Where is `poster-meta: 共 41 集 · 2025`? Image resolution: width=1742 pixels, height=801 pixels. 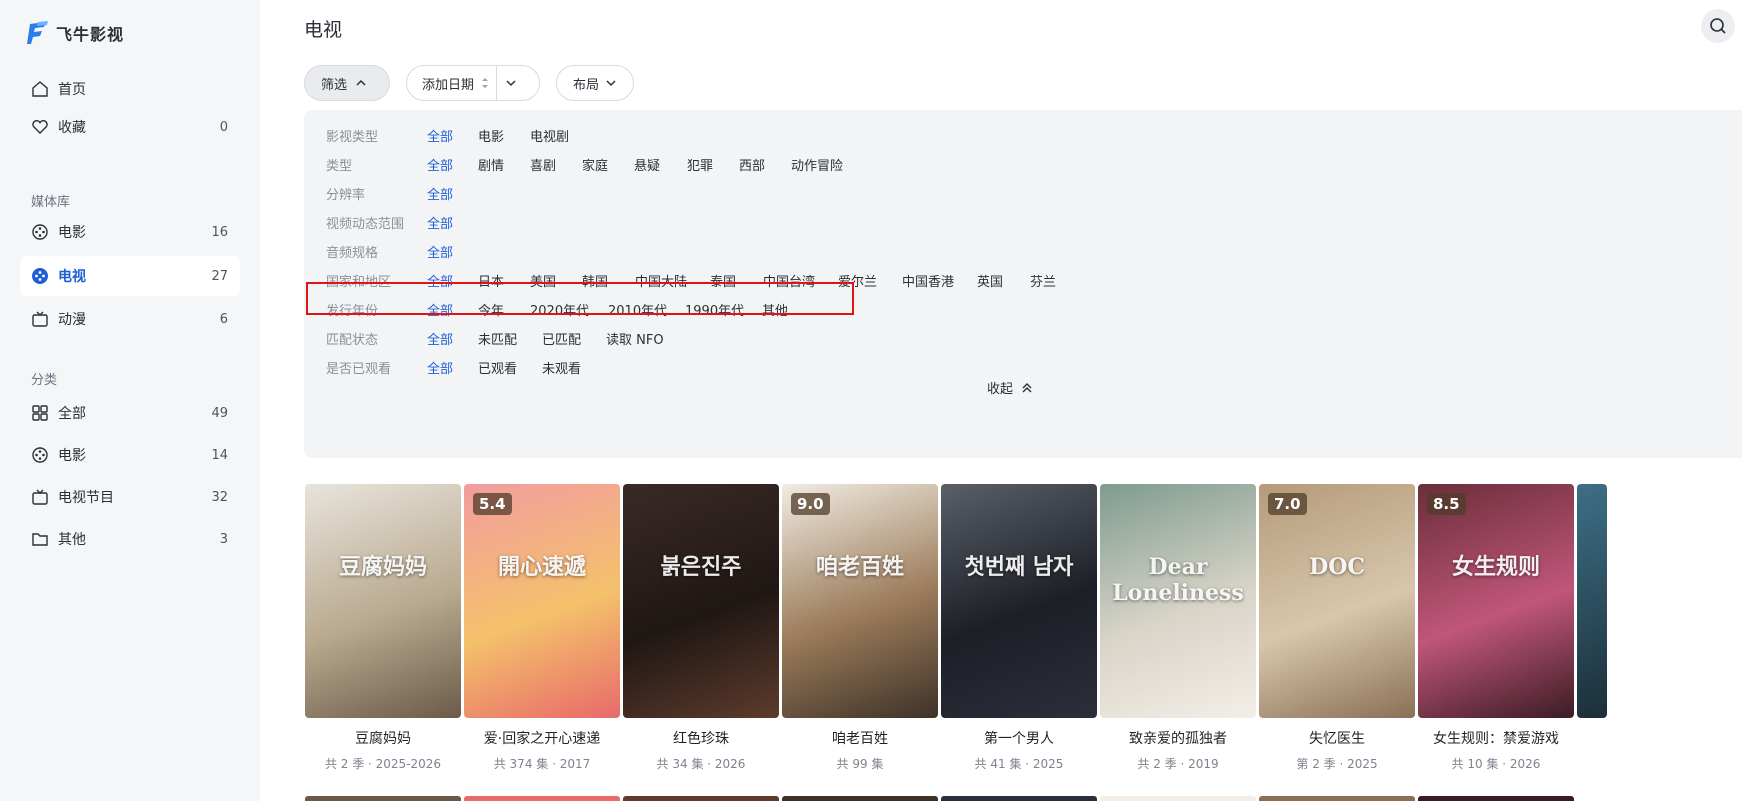
poster-meta: 共 41 集 · 2025 is located at coordinates (1019, 764).